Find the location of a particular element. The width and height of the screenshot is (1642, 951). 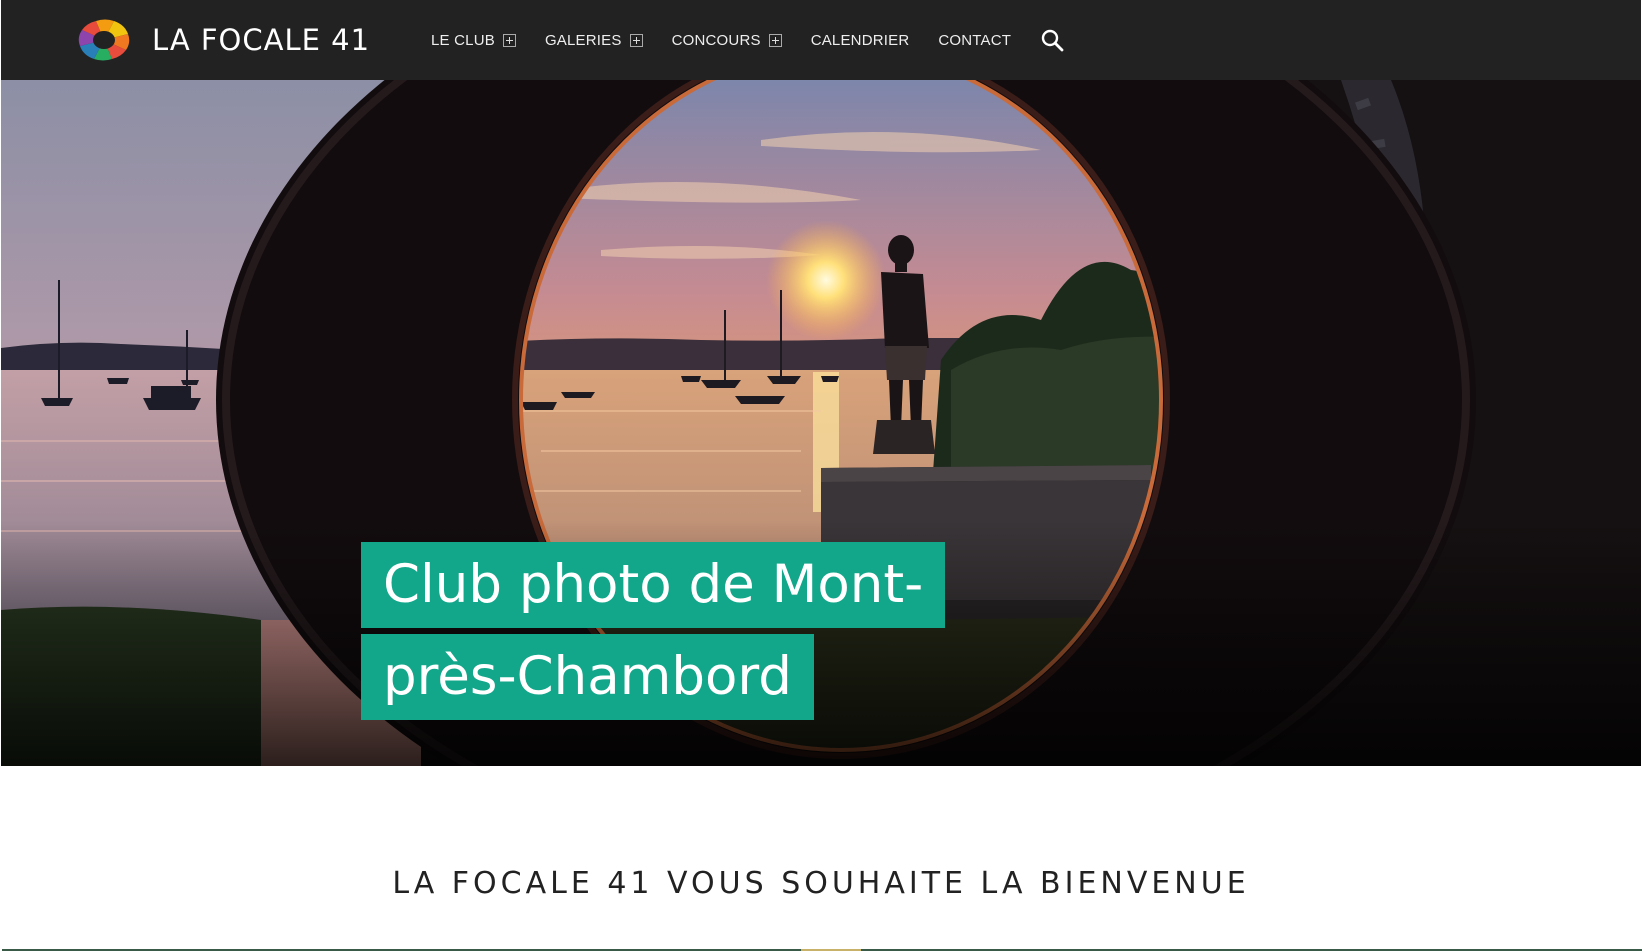

nav-item-label: CONCOURS is located at coordinates (716, 40).